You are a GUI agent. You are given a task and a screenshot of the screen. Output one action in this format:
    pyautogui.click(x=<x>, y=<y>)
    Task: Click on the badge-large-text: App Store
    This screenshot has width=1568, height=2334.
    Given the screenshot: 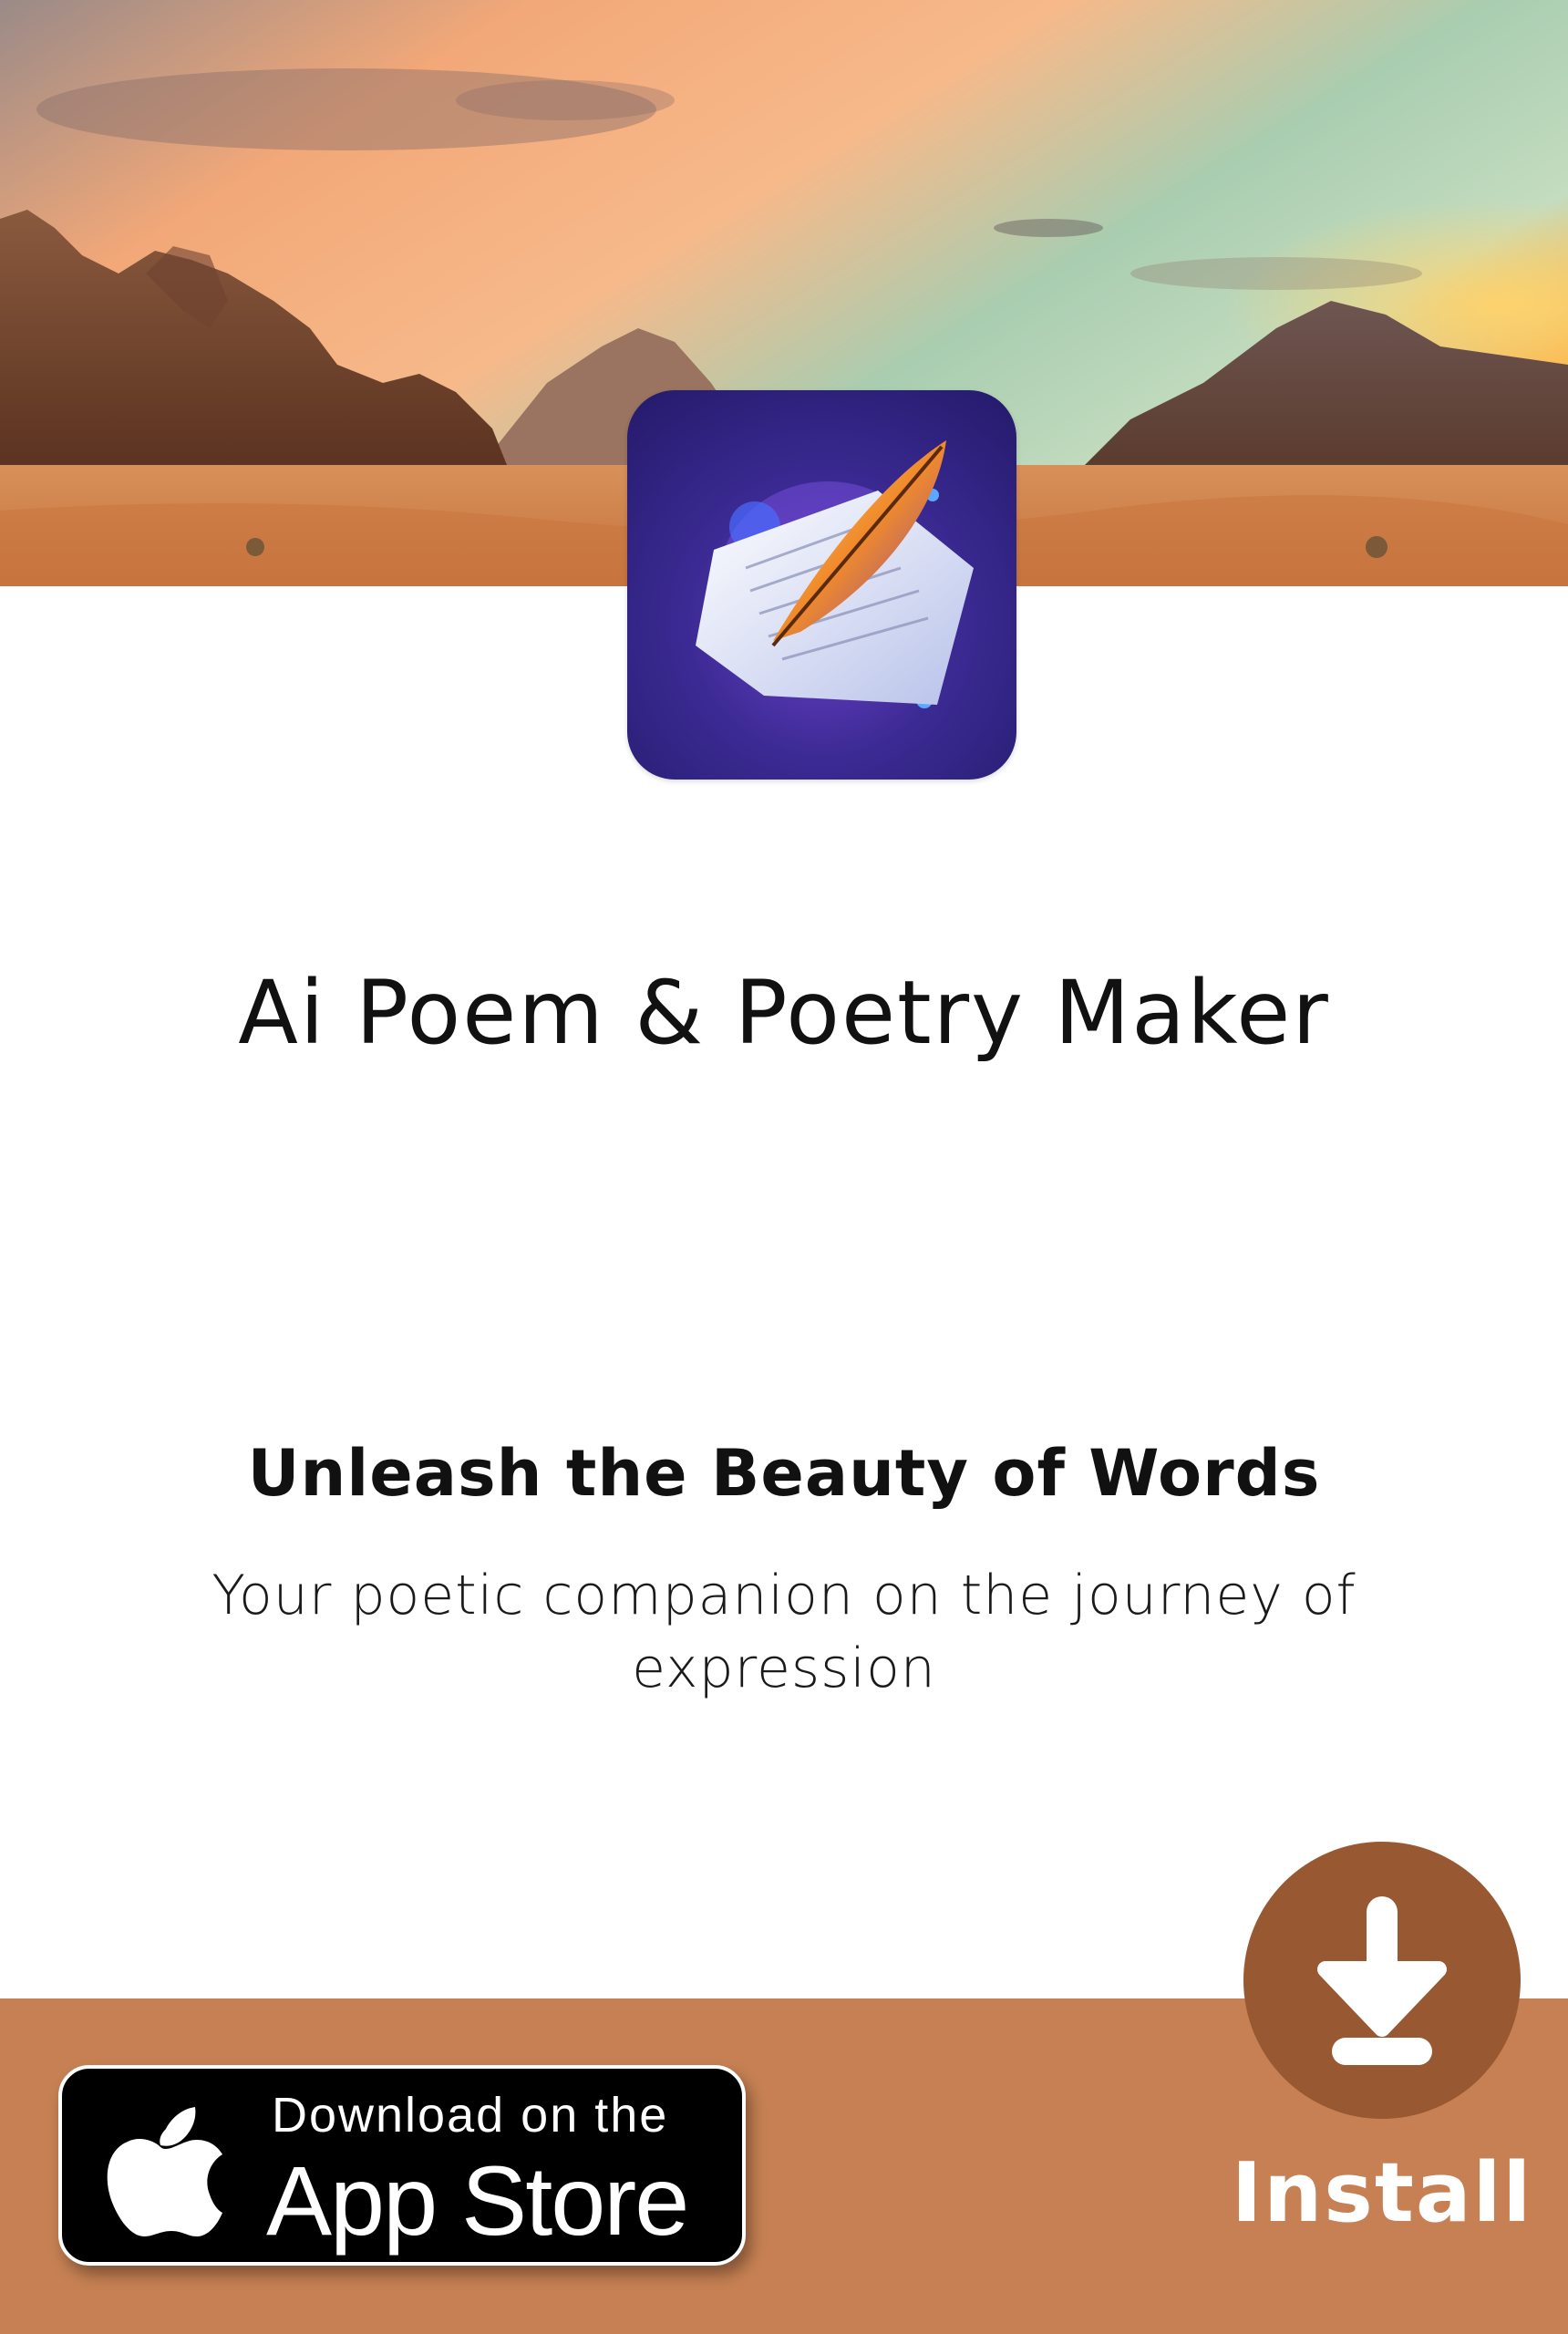 What is the action you would take?
    pyautogui.click(x=477, y=2200)
    